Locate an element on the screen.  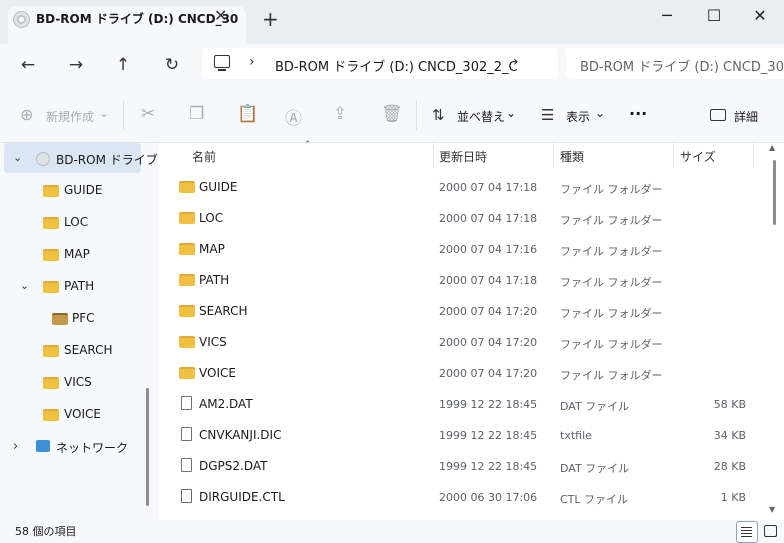
copy-icon: ❐ is located at coordinates (196, 114).